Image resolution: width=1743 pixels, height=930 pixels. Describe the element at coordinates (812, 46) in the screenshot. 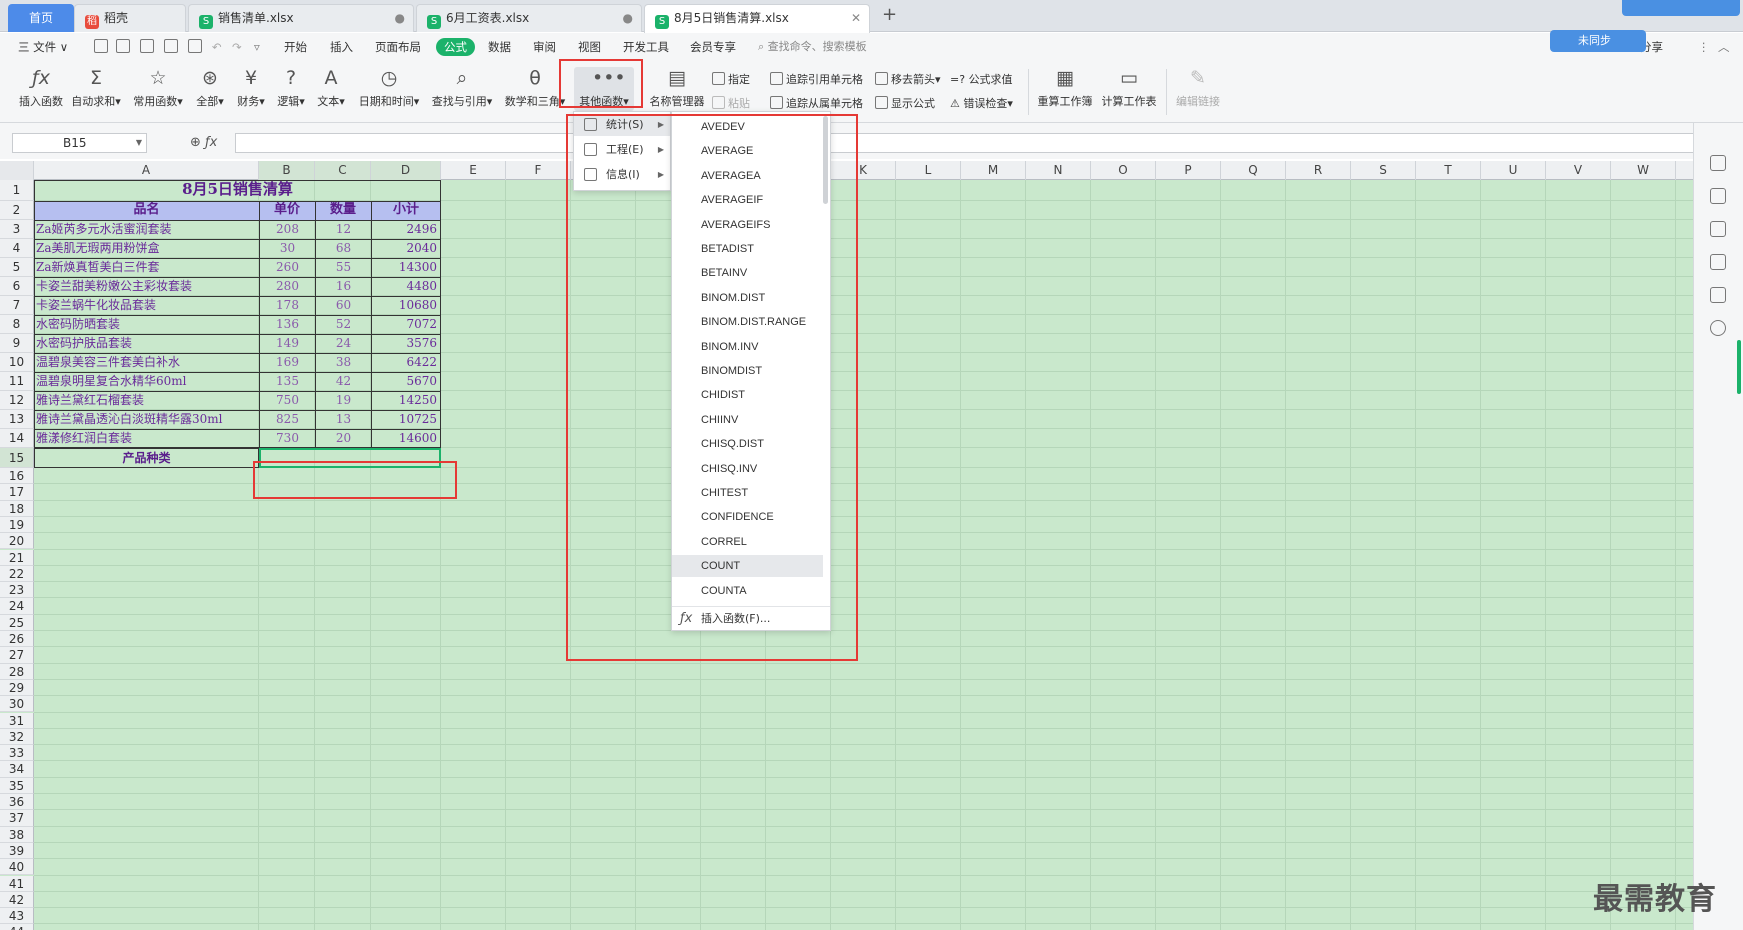

I see `command-search: ⌕ 查找命令、搜索模板` at that location.